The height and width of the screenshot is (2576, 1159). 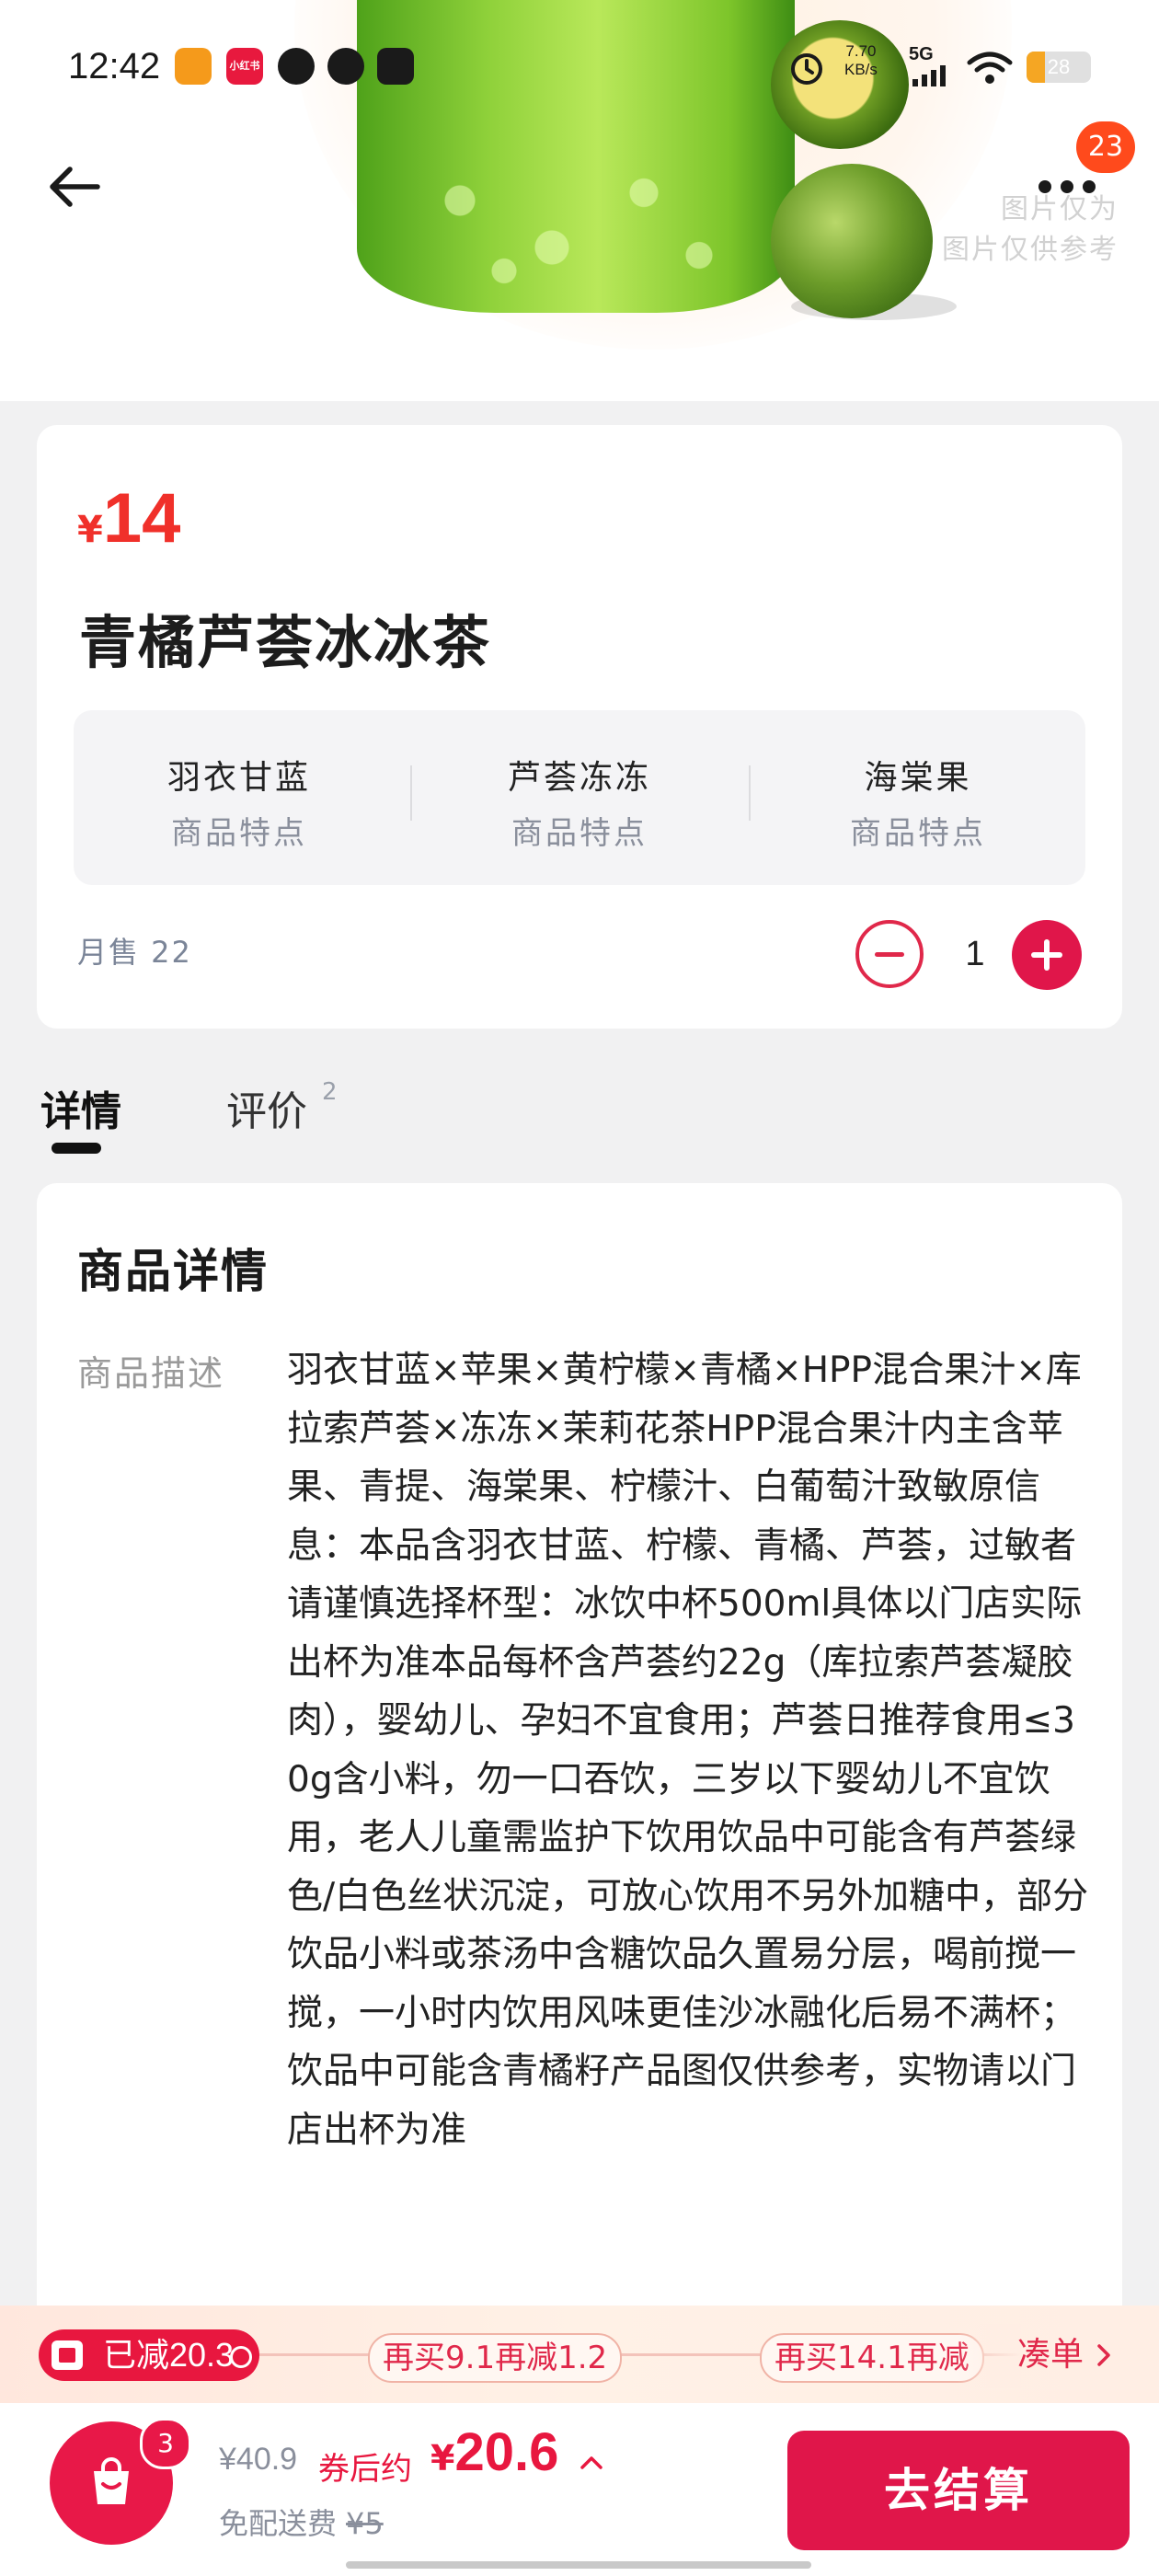 What do you see at coordinates (395, 66) in the screenshot?
I see `app-icon-bag` at bounding box center [395, 66].